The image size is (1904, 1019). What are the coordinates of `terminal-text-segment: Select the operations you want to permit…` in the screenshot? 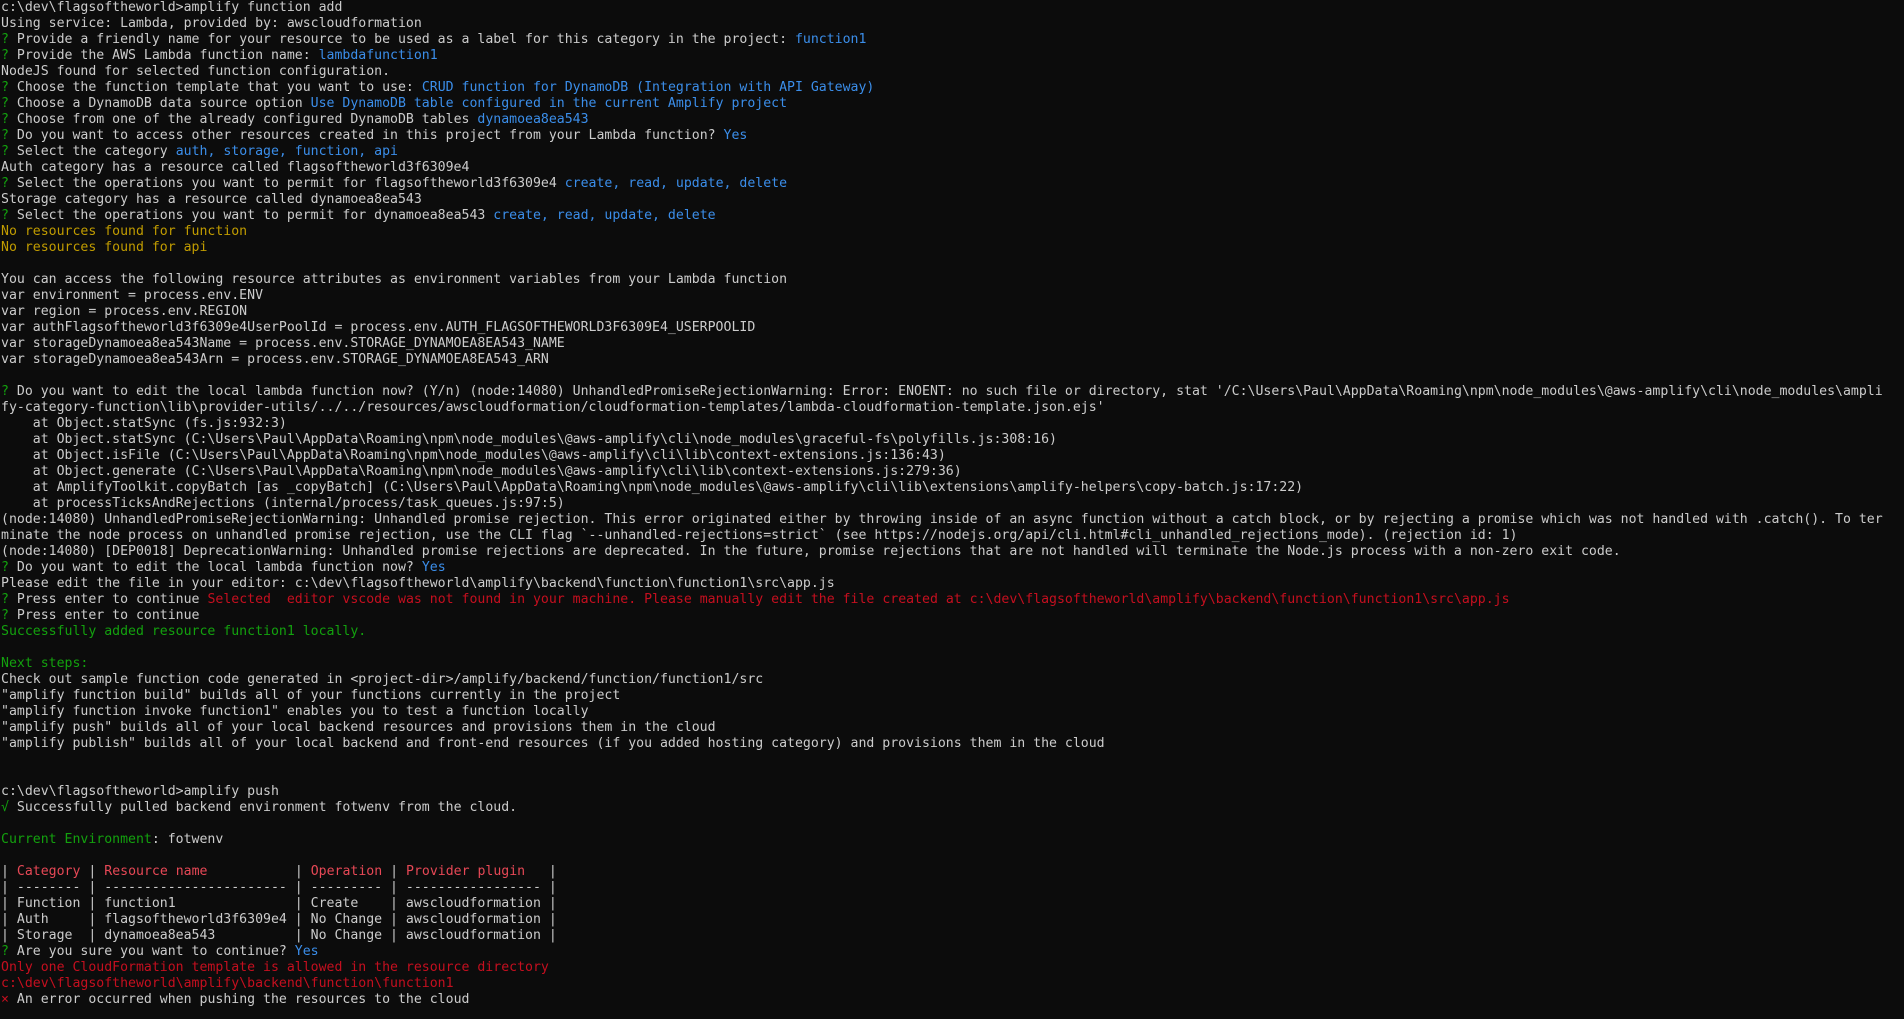 It's located at (255, 215).